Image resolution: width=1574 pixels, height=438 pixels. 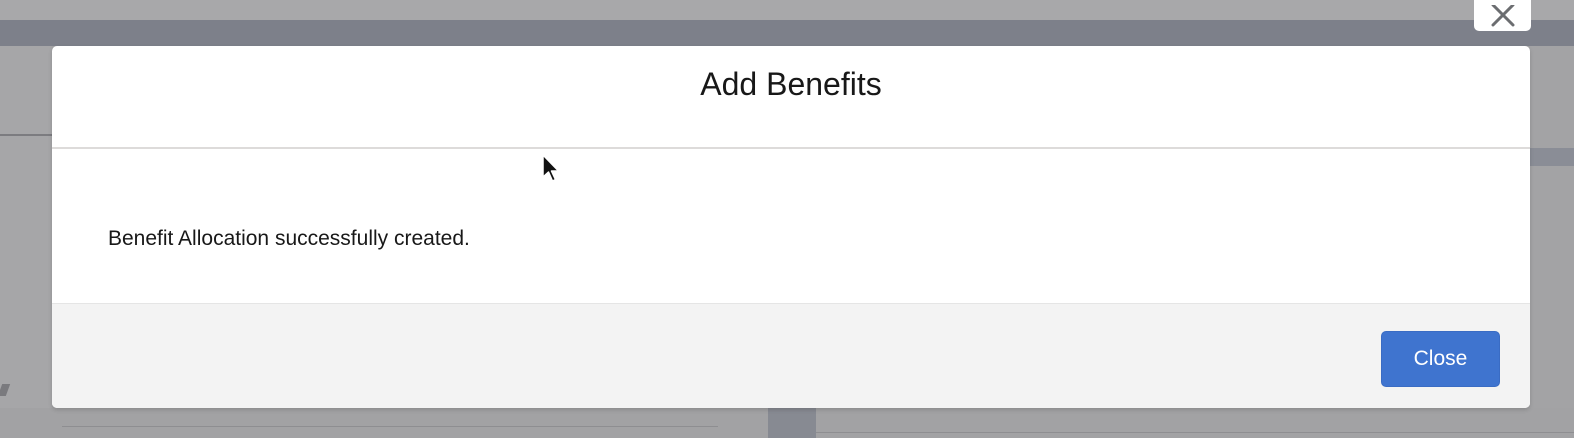 What do you see at coordinates (390, 426) in the screenshot?
I see `background-field-underline` at bounding box center [390, 426].